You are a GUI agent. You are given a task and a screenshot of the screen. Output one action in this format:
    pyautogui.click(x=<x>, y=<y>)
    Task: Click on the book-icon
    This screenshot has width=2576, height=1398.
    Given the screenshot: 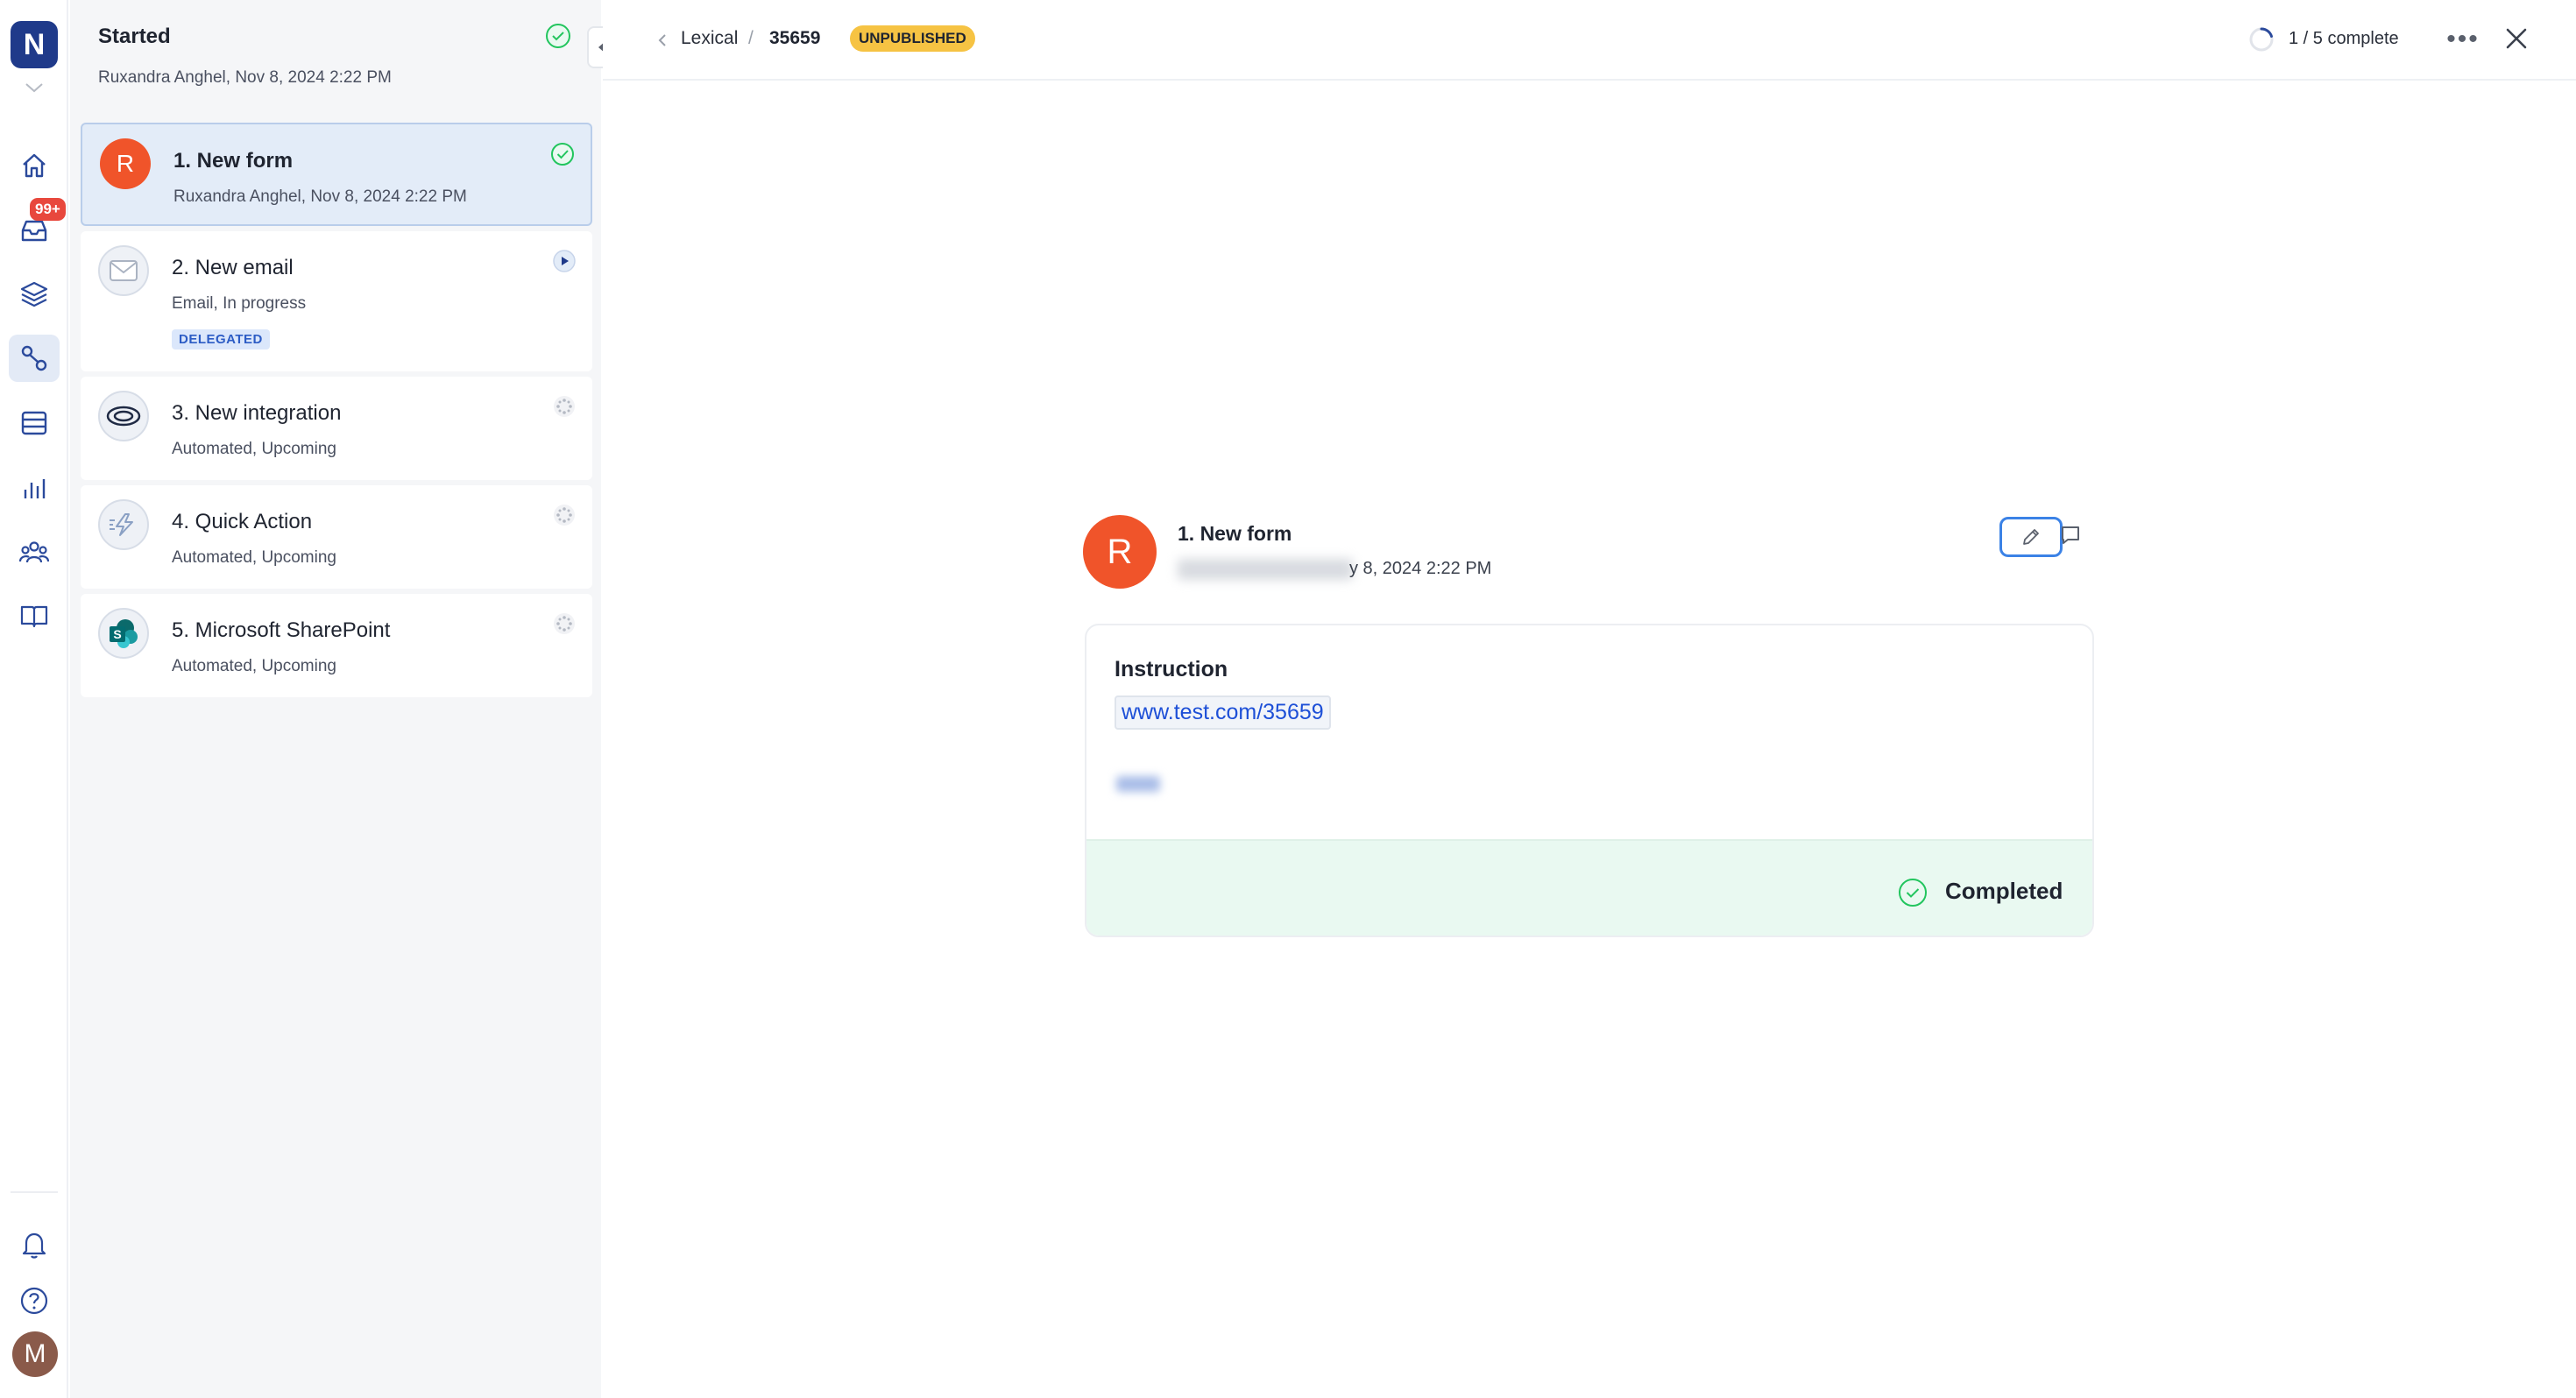 What is the action you would take?
    pyautogui.click(x=34, y=615)
    